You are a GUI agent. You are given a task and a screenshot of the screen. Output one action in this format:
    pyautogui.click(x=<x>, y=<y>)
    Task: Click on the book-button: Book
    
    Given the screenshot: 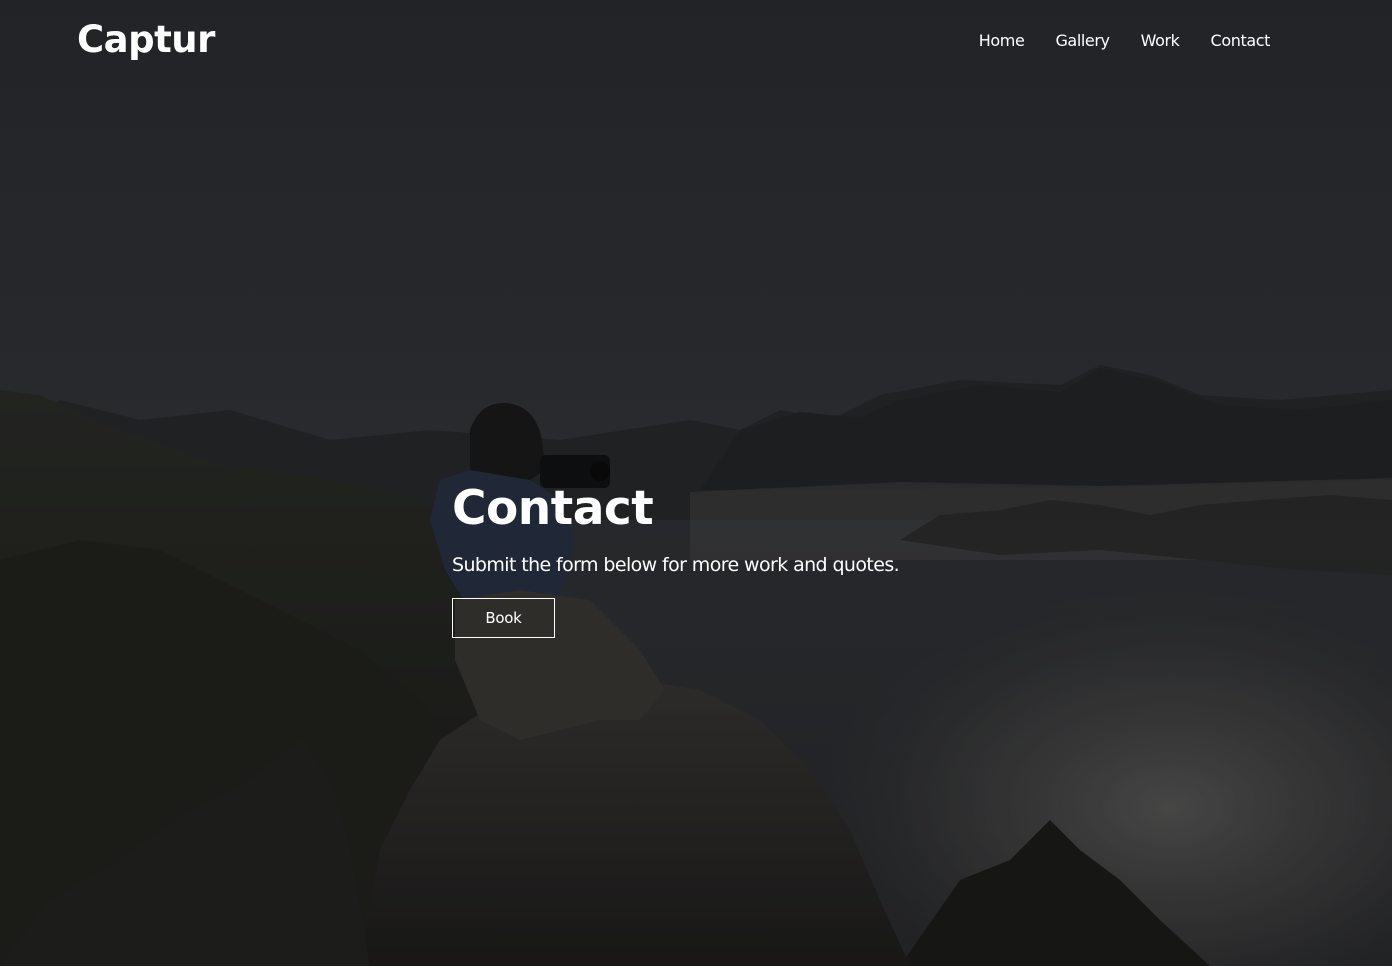 What is the action you would take?
    pyautogui.click(x=503, y=618)
    